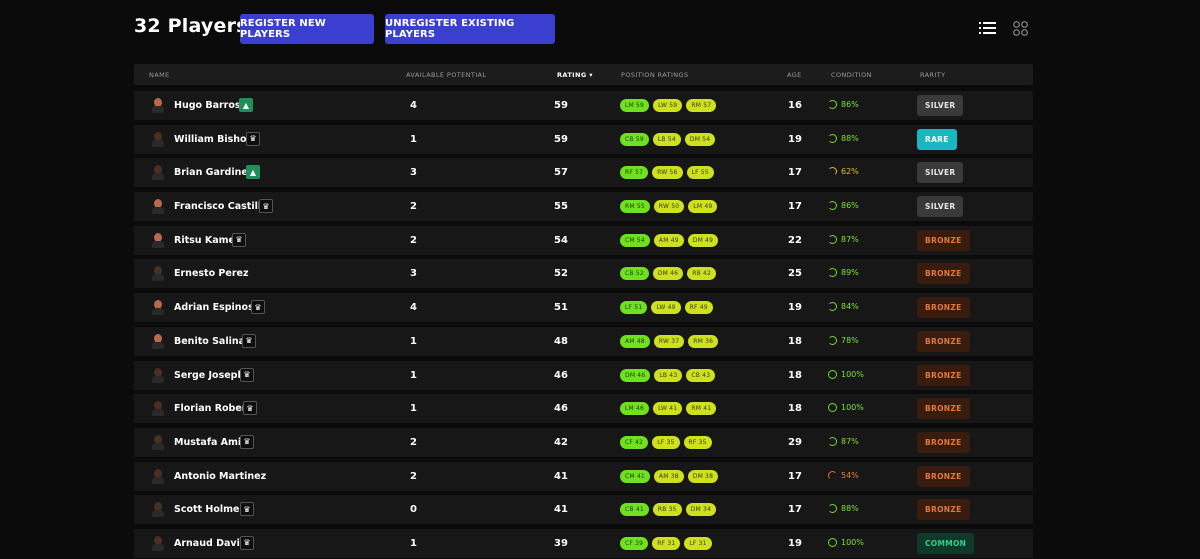  I want to click on player-name: Mustafa Amin, so click(211, 442).